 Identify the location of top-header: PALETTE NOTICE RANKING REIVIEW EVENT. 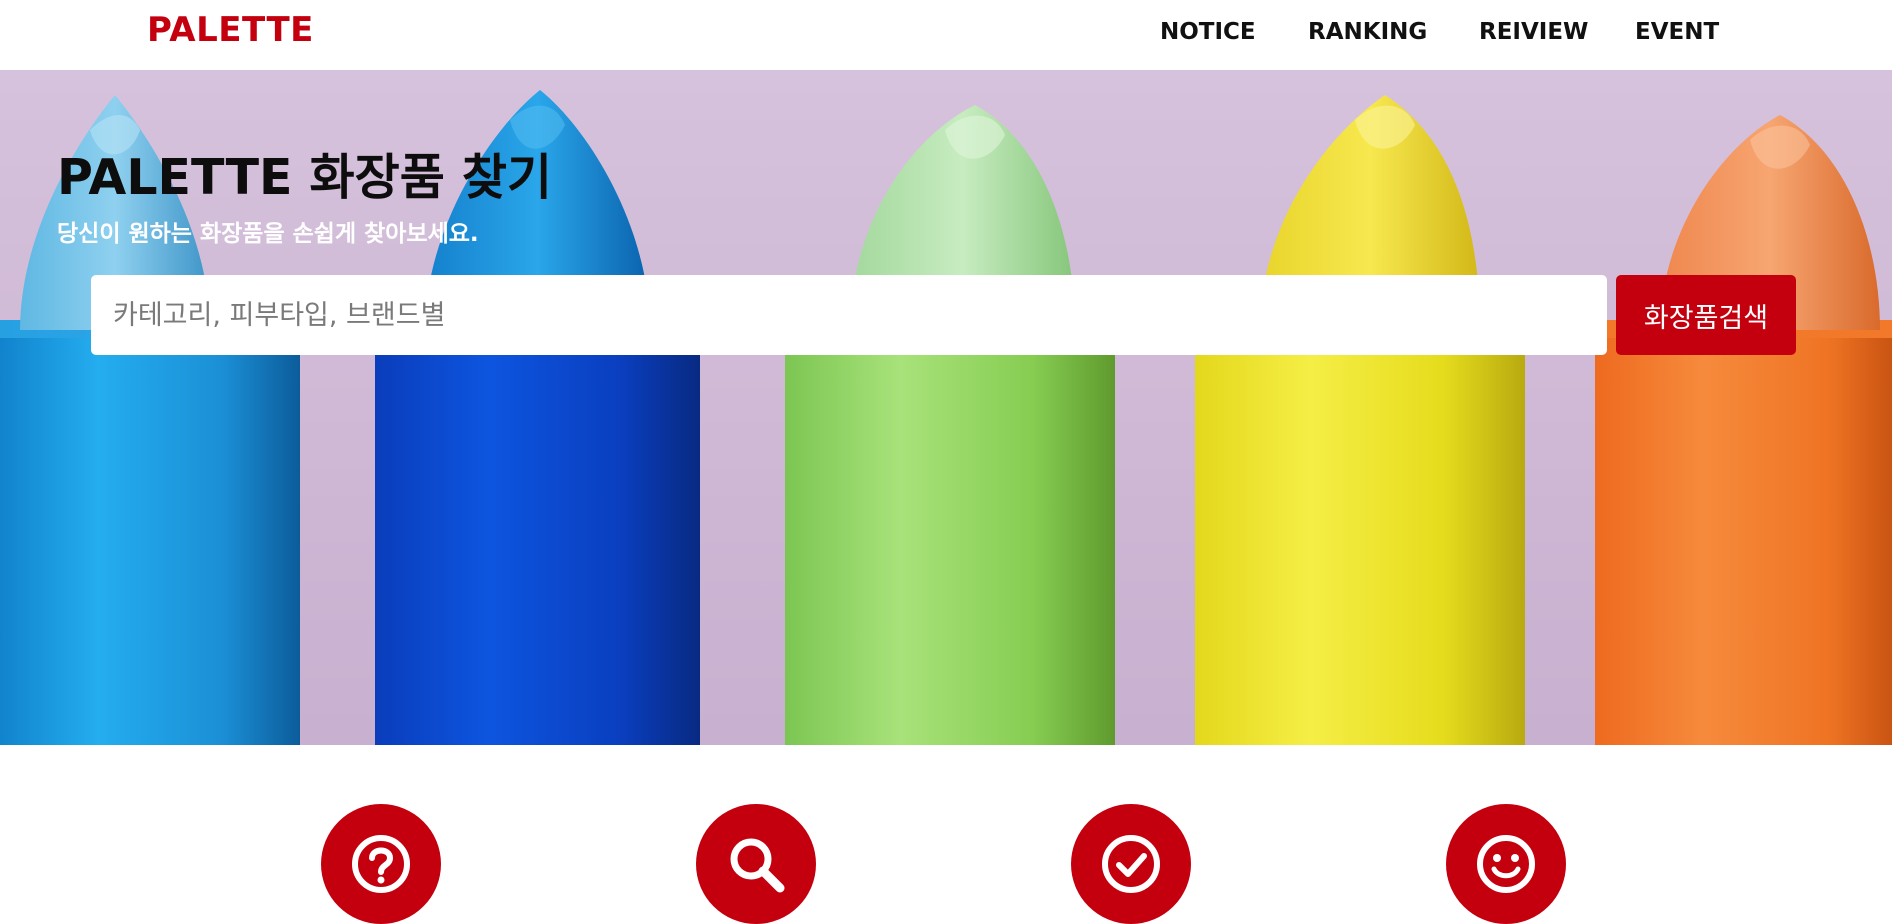
(946, 35).